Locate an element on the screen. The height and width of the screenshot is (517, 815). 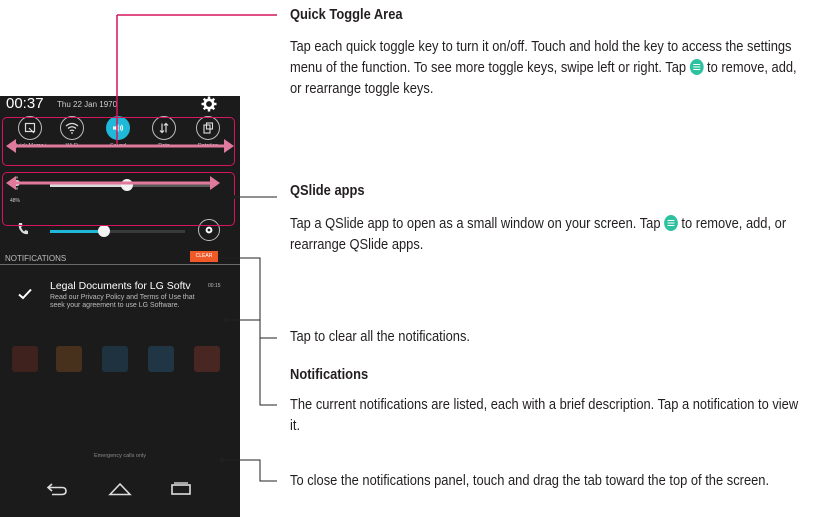
notifications-heading: Notifications is located at coordinates (329, 374).